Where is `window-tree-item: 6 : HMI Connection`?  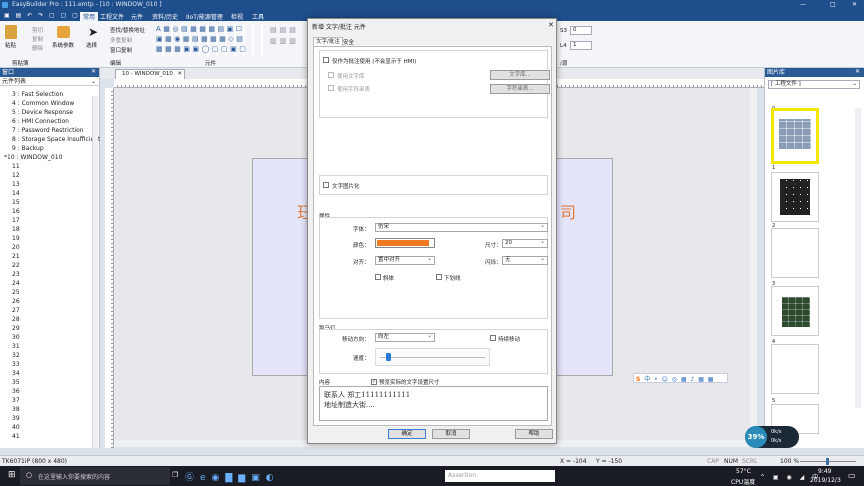
window-tree-item: 6 : HMI Connection is located at coordinates (51, 121).